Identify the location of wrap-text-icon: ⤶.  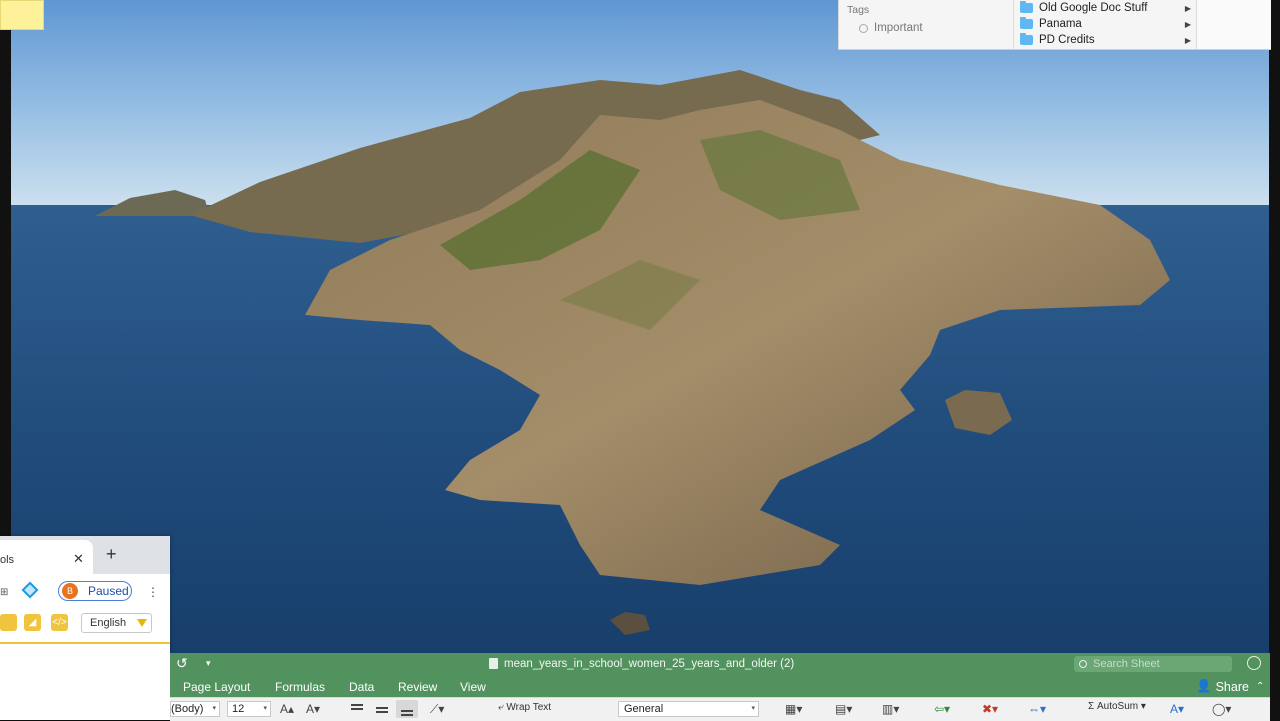
(501, 707).